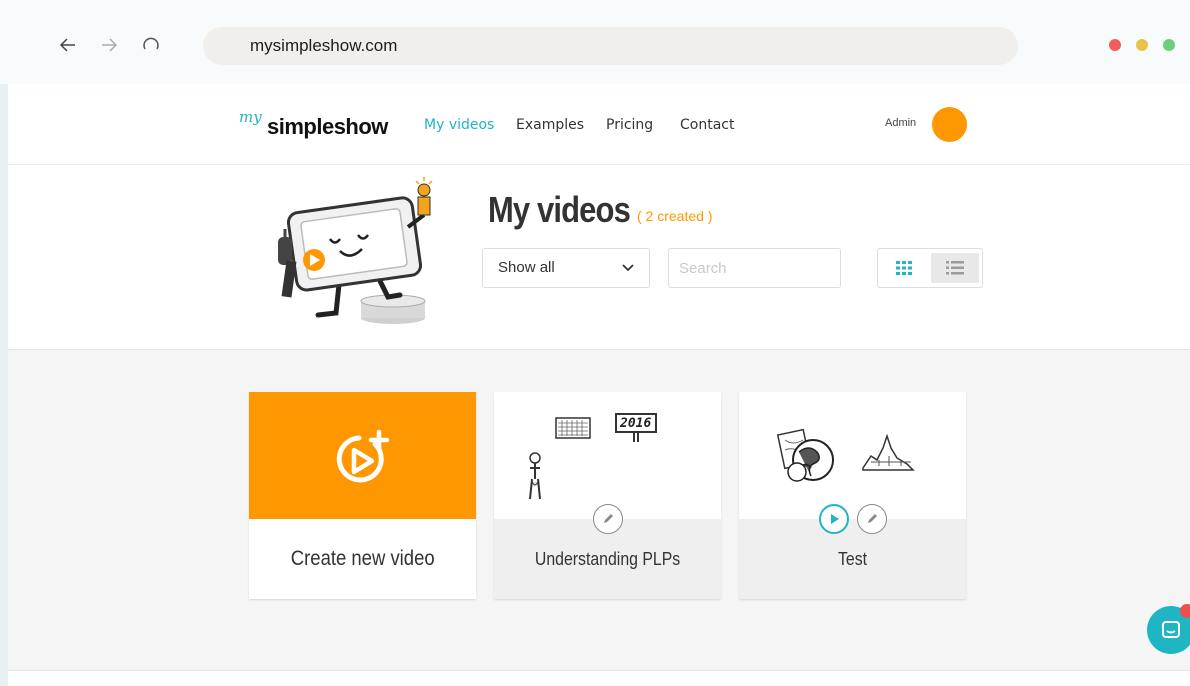 The image size is (1190, 686). I want to click on year-label: 2016, so click(636, 423).